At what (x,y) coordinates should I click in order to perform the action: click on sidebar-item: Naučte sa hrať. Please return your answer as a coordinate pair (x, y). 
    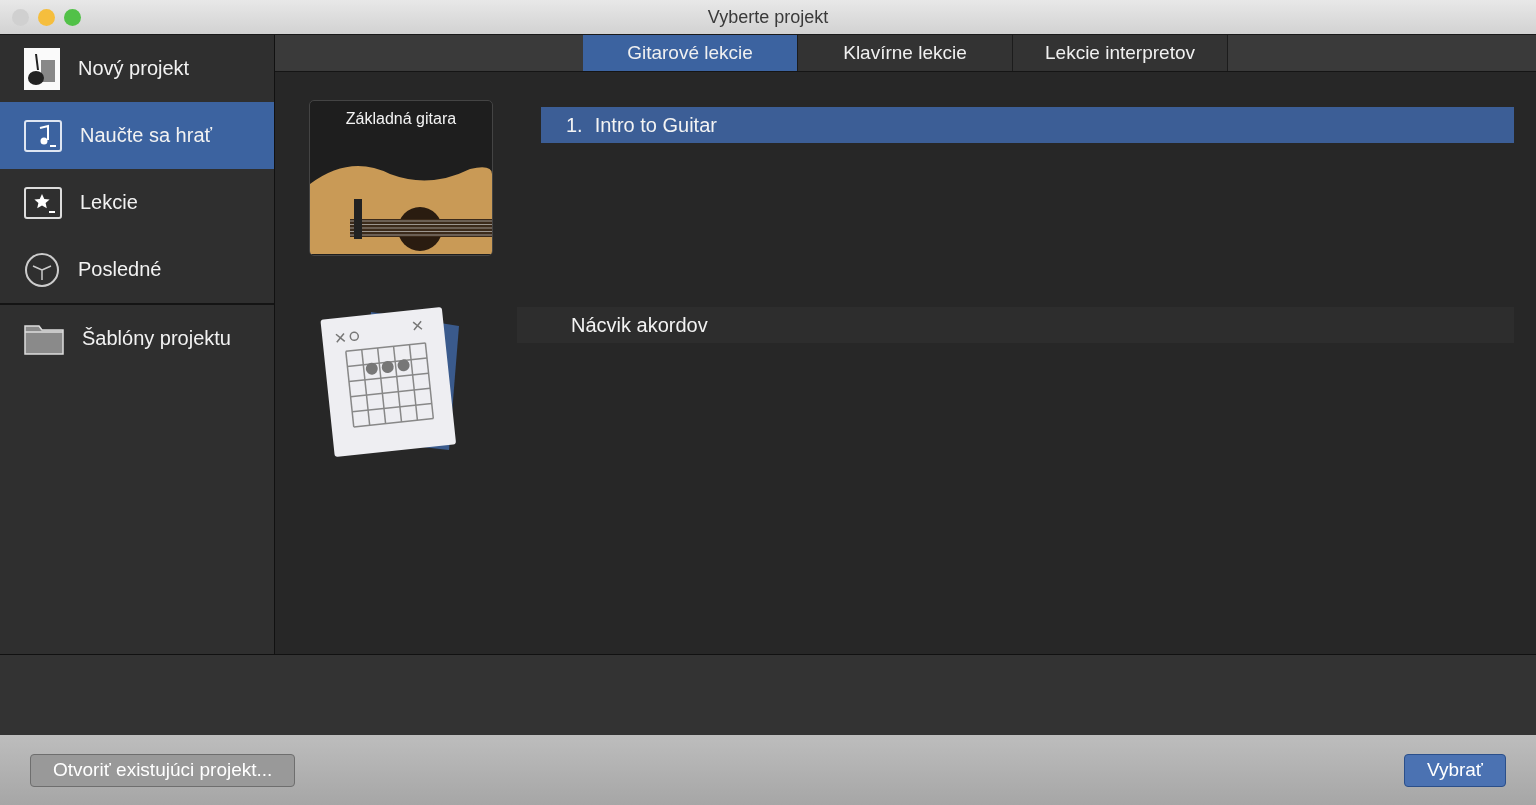
    Looking at the image, I should click on (137, 135).